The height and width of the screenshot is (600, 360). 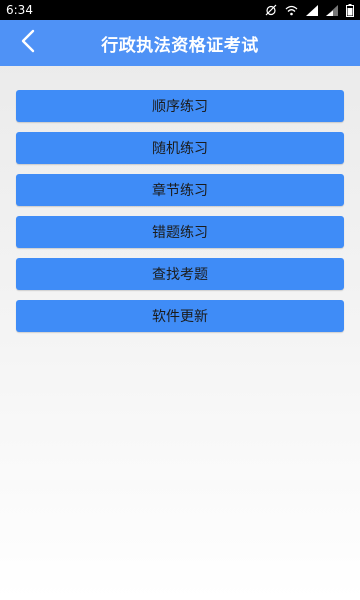 I want to click on app-bar: 行政执法资格证考试, so click(x=180, y=43).